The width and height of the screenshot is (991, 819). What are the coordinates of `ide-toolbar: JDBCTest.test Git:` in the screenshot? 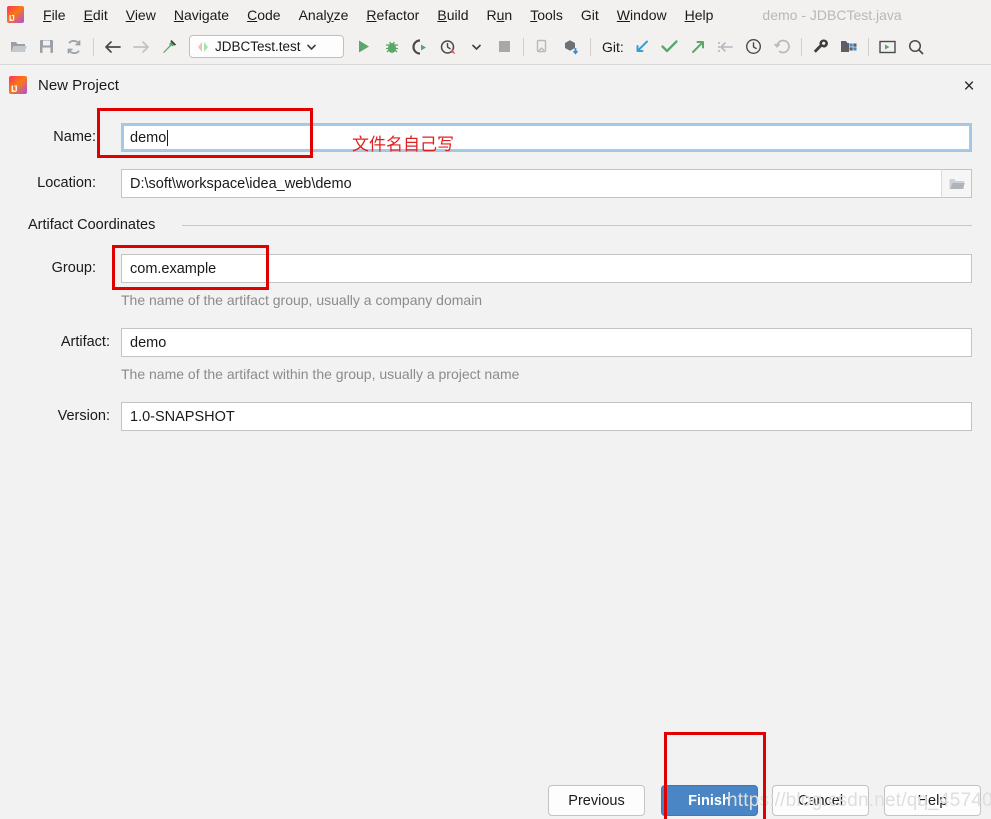 It's located at (495, 47).